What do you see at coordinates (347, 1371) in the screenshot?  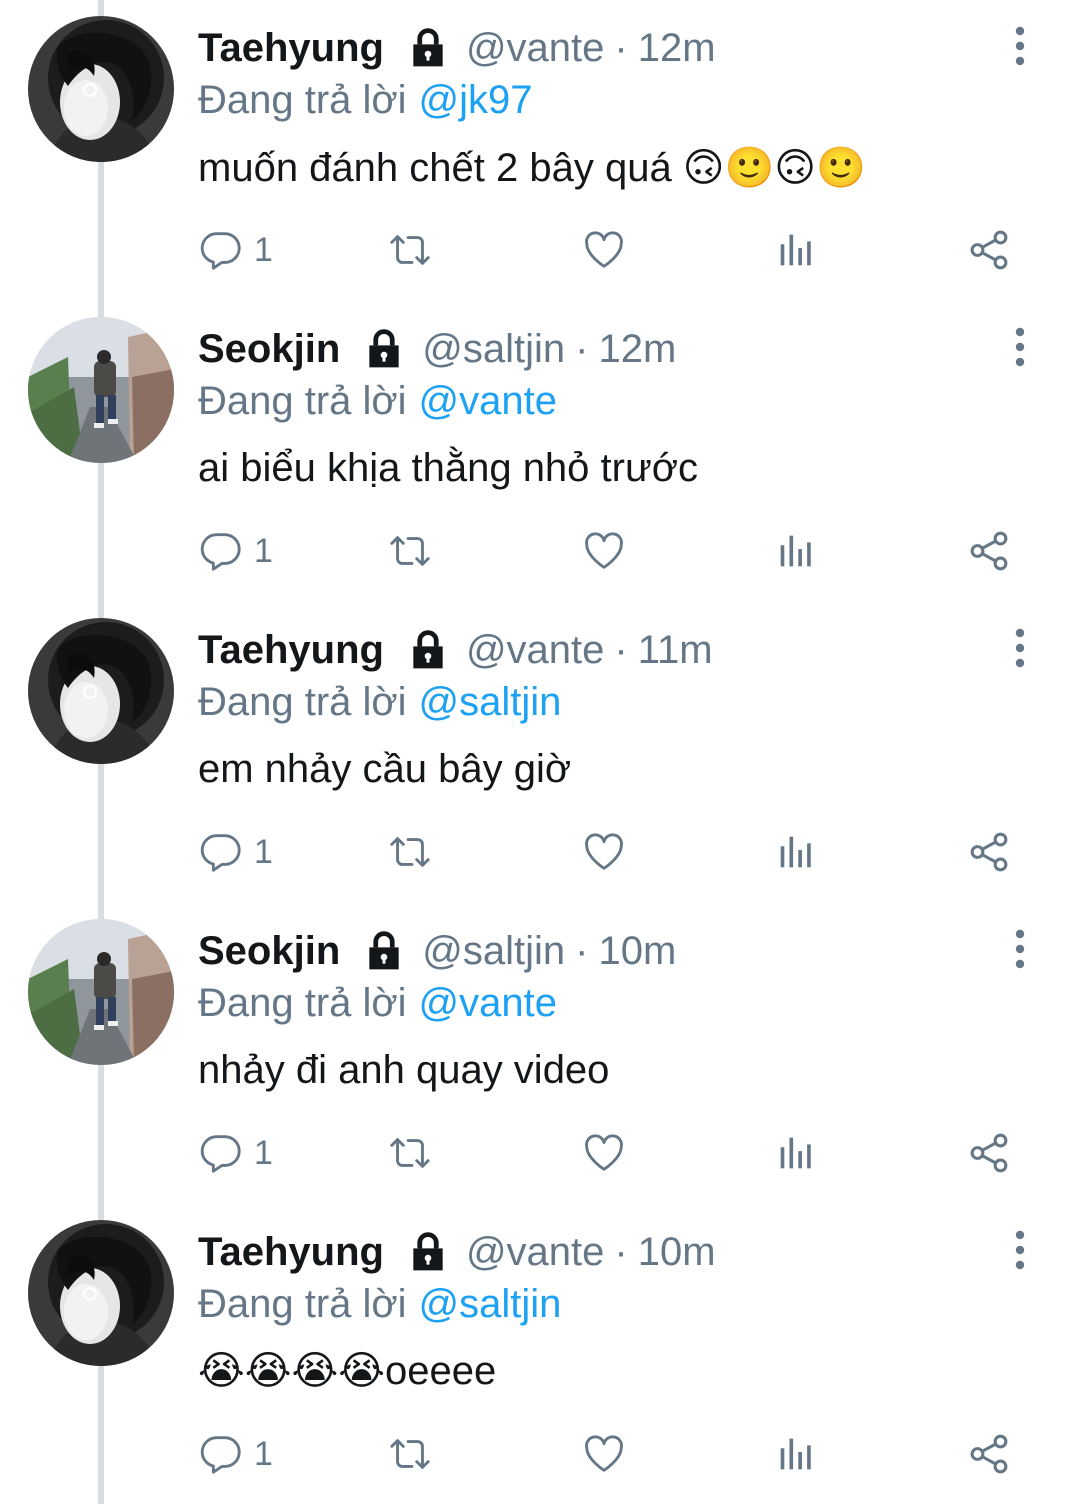 I see `tweet-text: 😭😭😭😭oeeee` at bounding box center [347, 1371].